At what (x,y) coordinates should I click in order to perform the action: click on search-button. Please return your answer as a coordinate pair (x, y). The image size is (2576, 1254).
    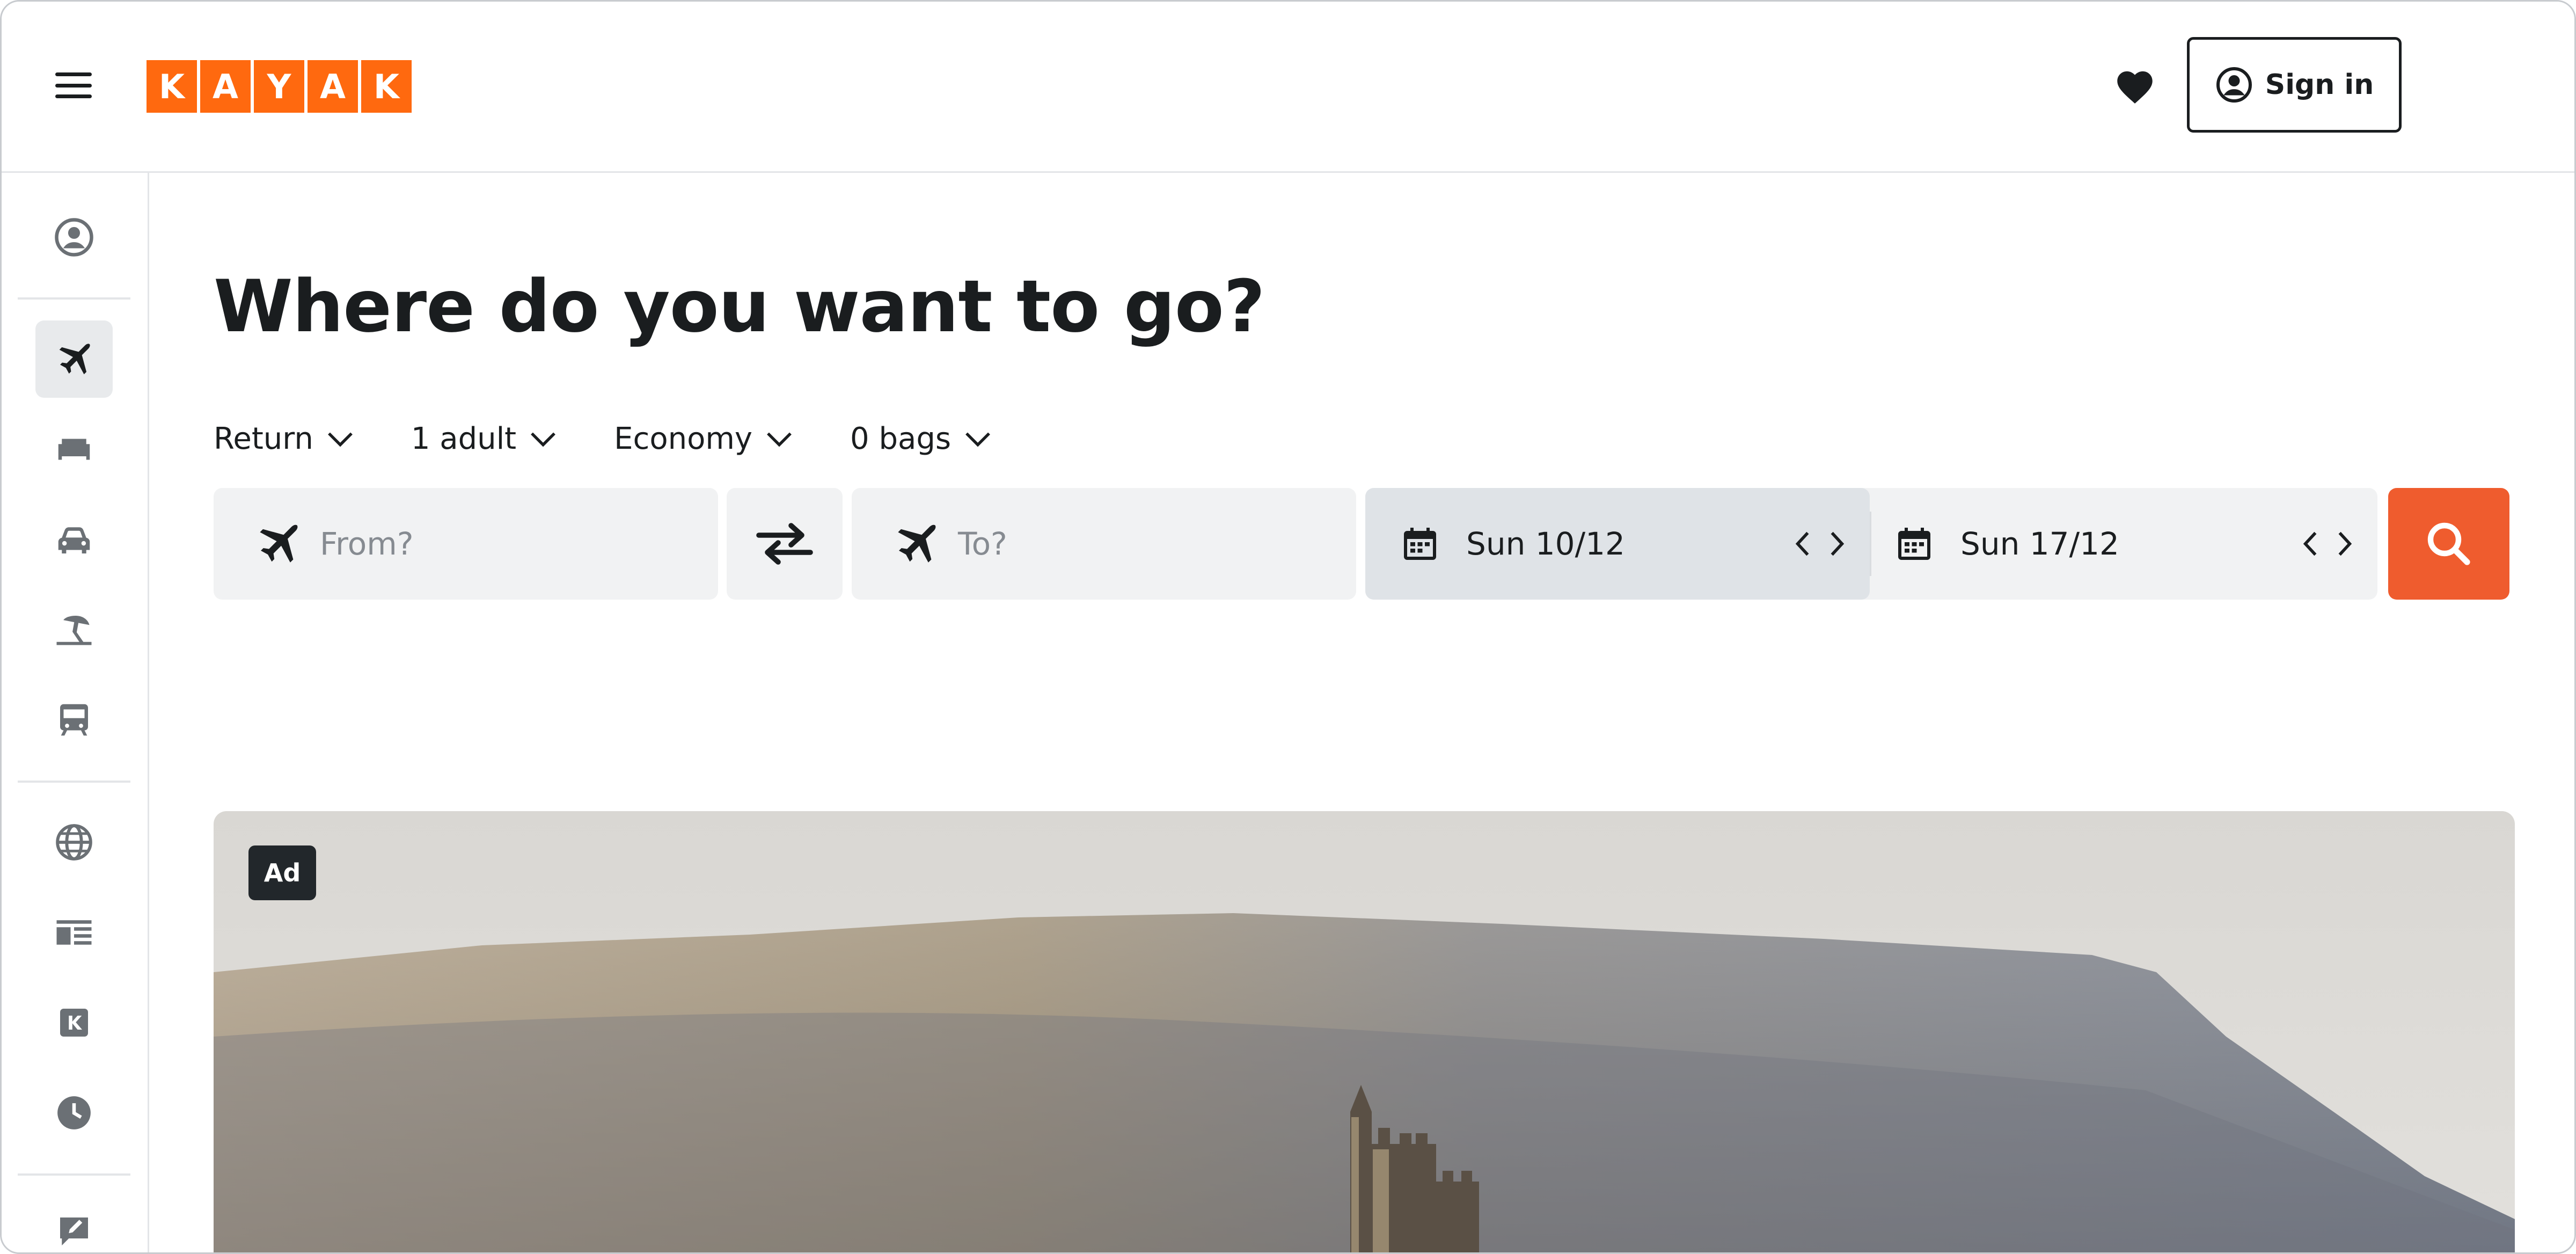
    Looking at the image, I should click on (2448, 544).